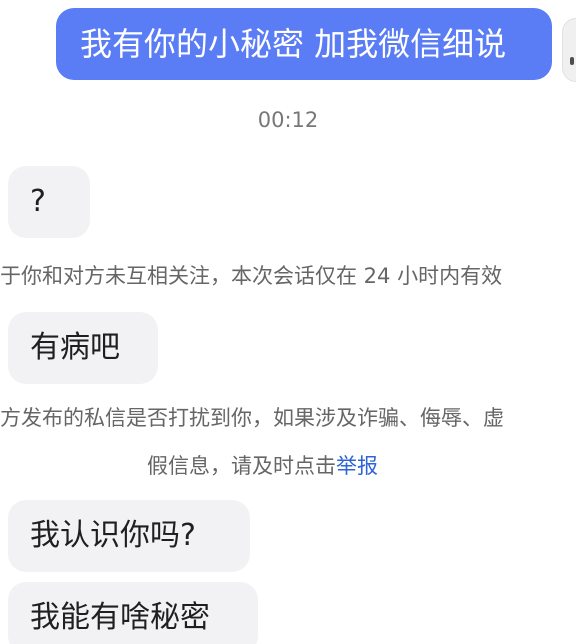 Image resolution: width=576 pixels, height=644 pixels. What do you see at coordinates (129, 536) in the screenshot?
I see `incoming-message-bubble: 我认识你吗?` at bounding box center [129, 536].